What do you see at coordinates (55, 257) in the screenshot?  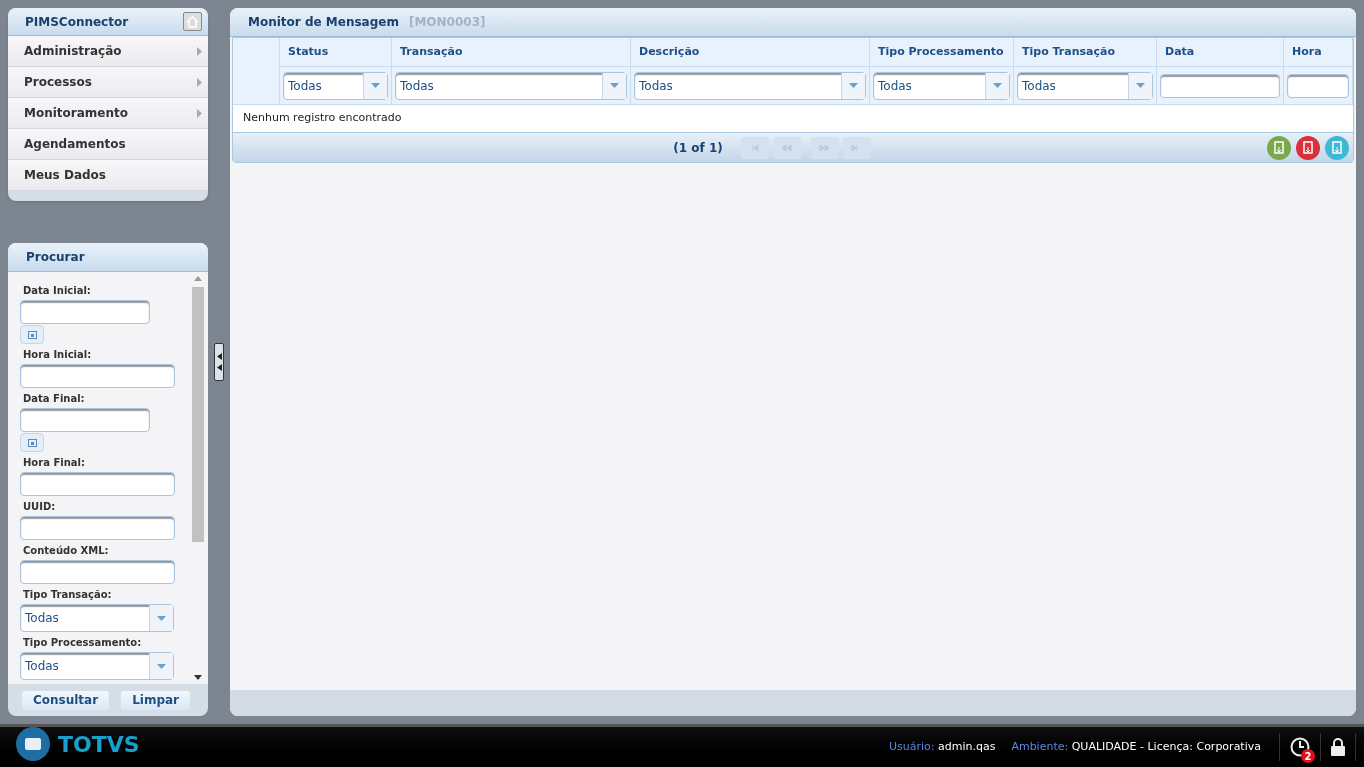 I see `panel-title: Procurar` at bounding box center [55, 257].